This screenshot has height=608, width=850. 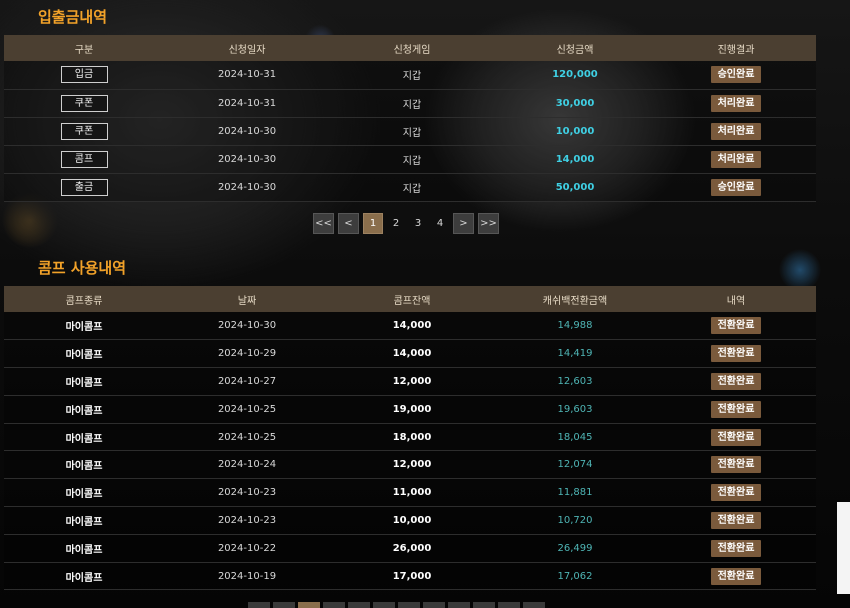 I want to click on next-page-button: >, so click(x=463, y=223).